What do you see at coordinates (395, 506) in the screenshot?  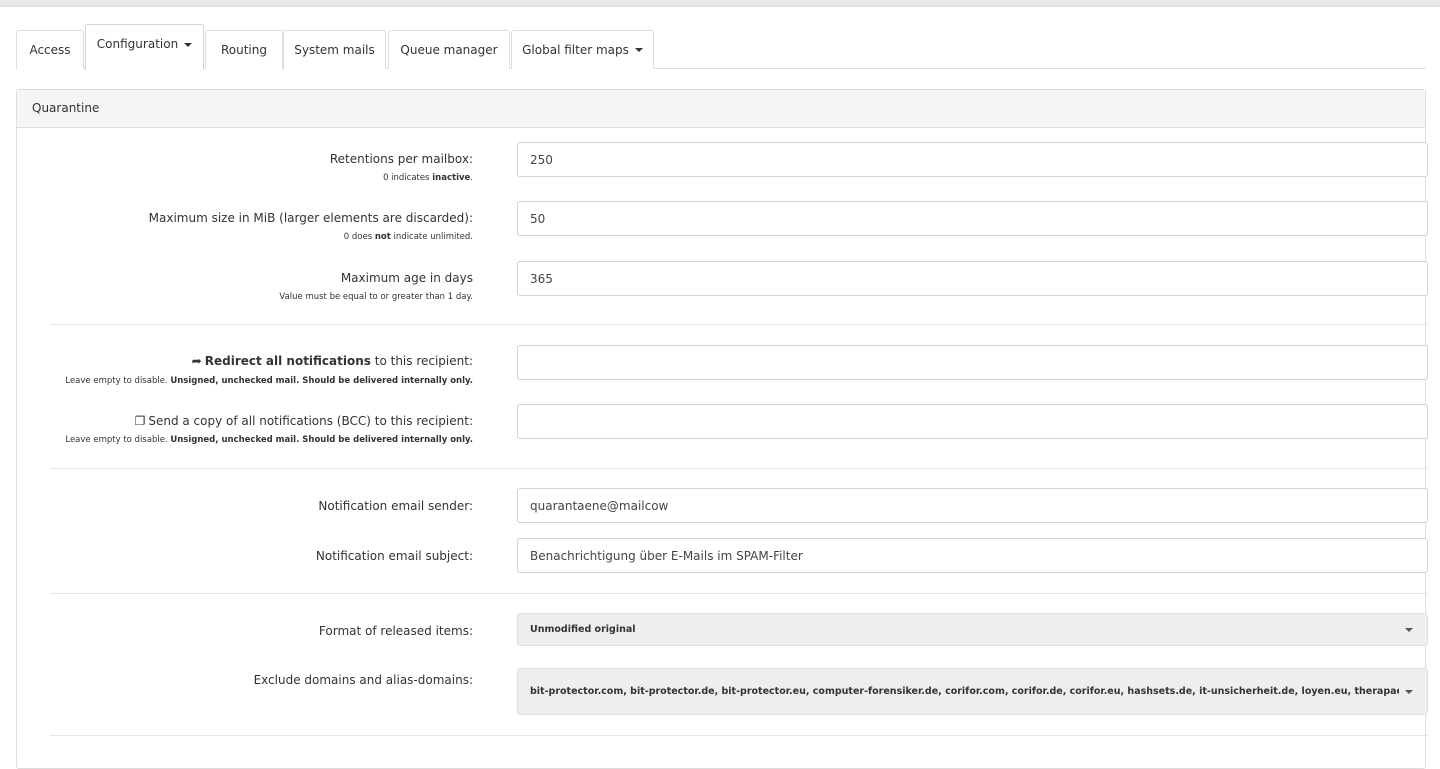 I see `sender-label: Notification email sender:` at bounding box center [395, 506].